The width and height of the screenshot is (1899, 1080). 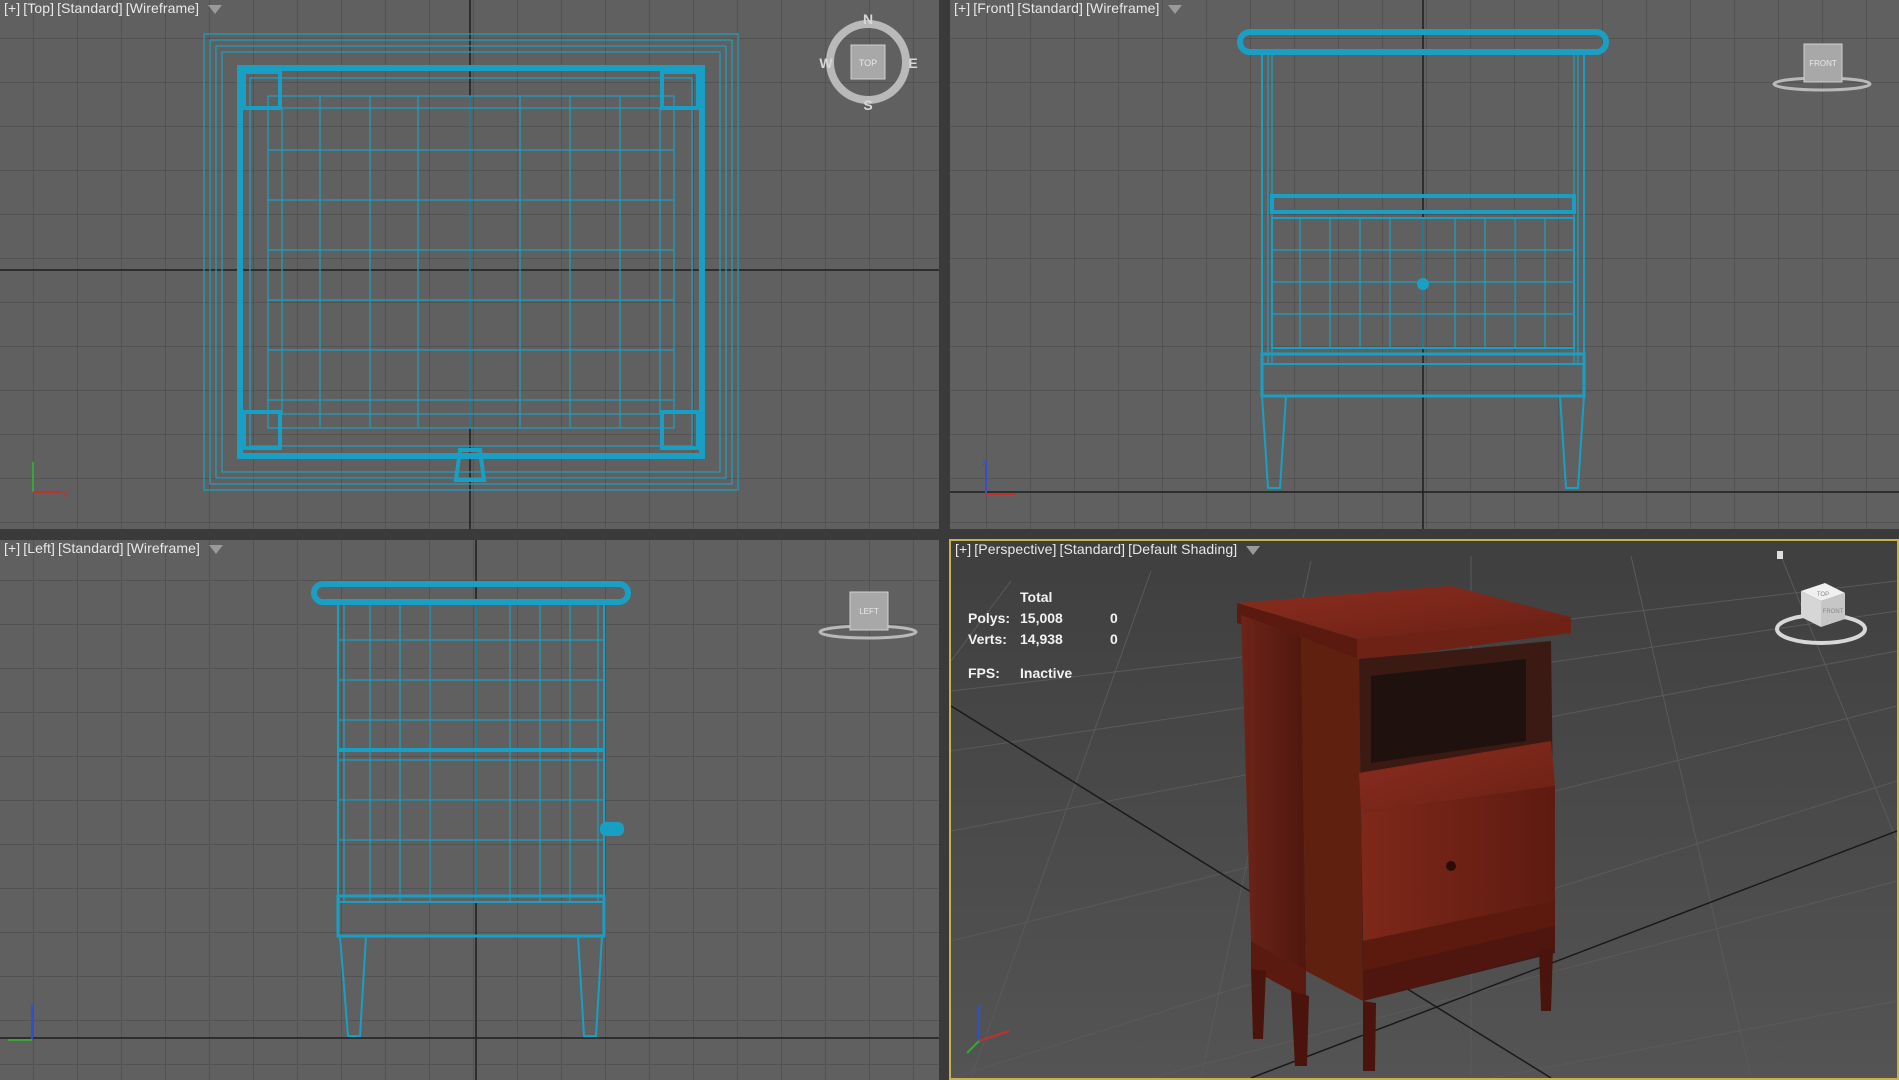 I want to click on viewcube-front: FRONT, so click(x=1822, y=67).